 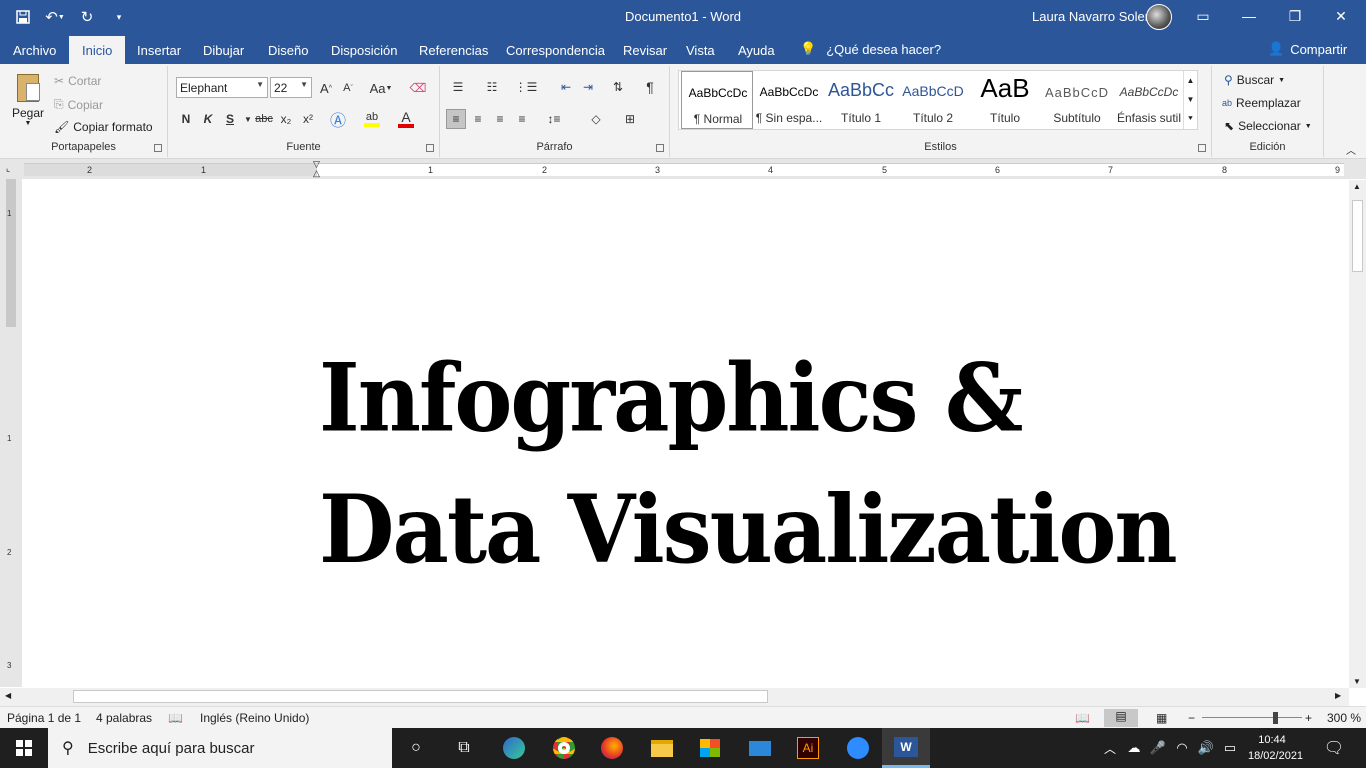 What do you see at coordinates (406, 119) in the screenshot?
I see `font-color-button: A` at bounding box center [406, 119].